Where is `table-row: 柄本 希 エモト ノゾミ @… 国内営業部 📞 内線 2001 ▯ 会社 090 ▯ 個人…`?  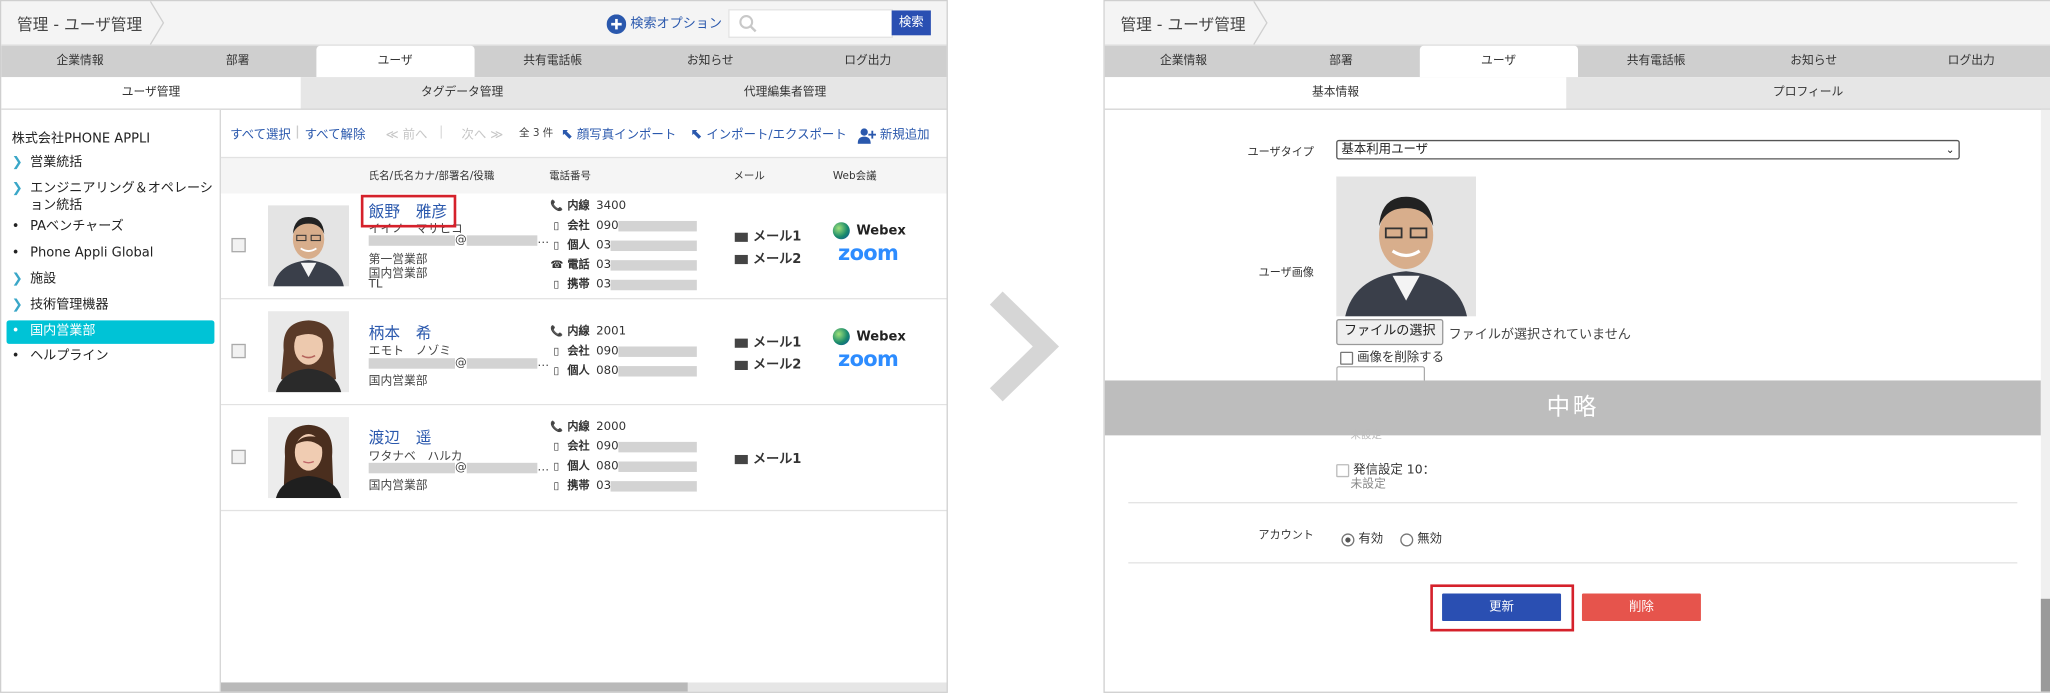
table-row: 柄本 希 エモト ノゾミ @… 国内営業部 📞 内線 2001 ▯ 会社 090 ▯ 個人… is located at coordinates (583, 352).